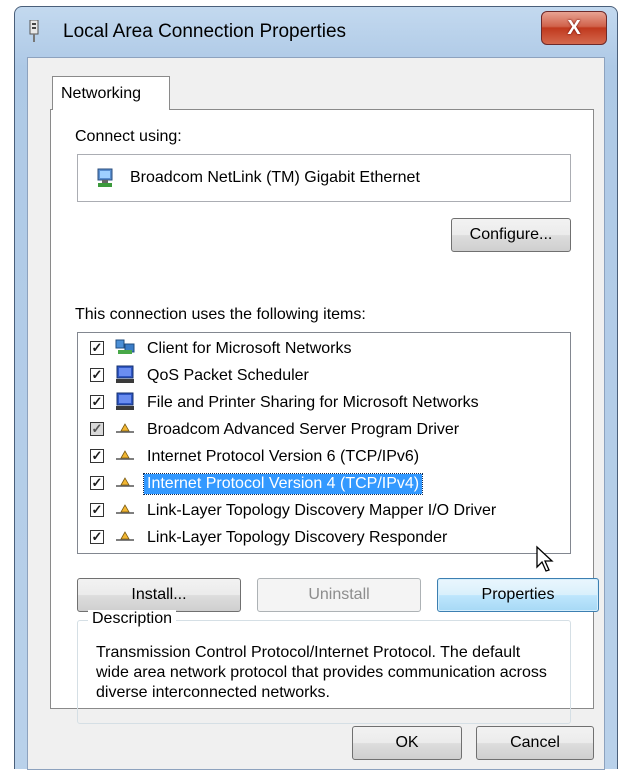  I want to click on list-item: ✓ QoS Packet Scheduler, so click(323, 375).